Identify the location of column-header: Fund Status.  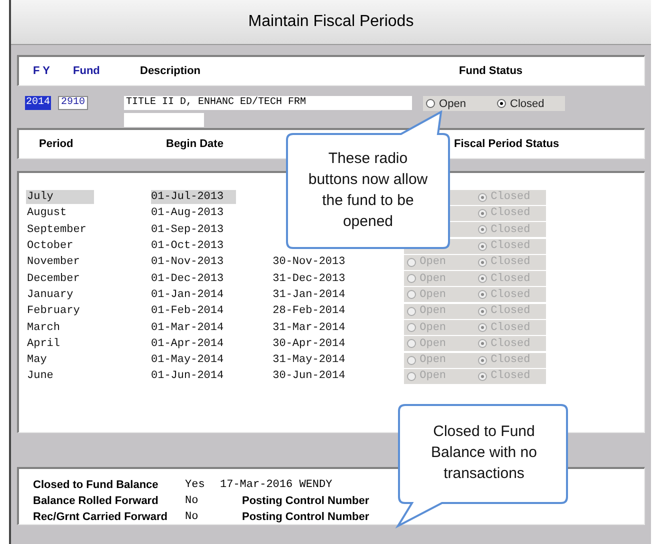
(491, 71).